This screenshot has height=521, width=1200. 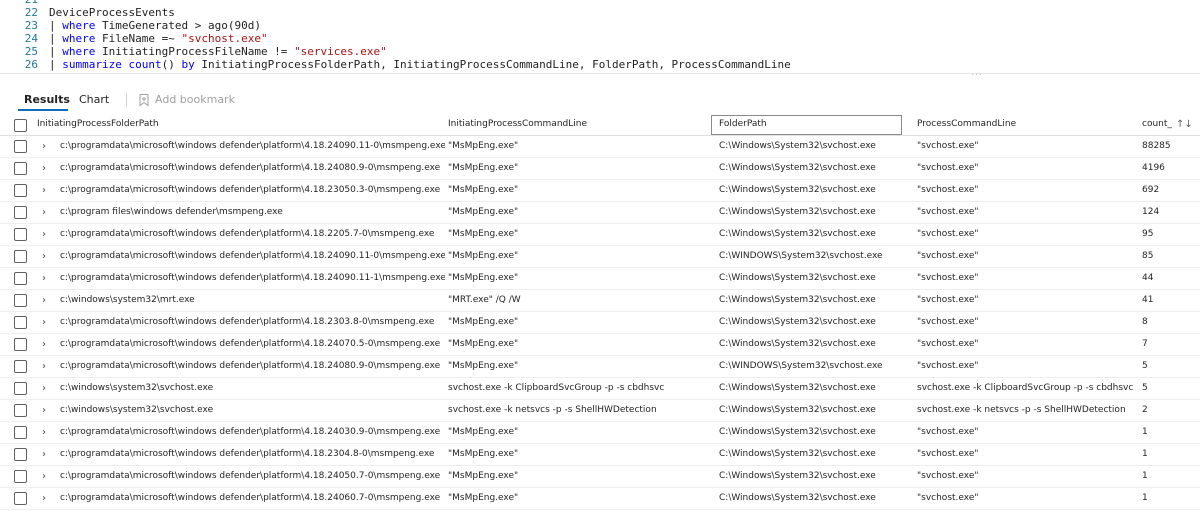 What do you see at coordinates (1153, 168) in the screenshot?
I see `cell-count: 4196` at bounding box center [1153, 168].